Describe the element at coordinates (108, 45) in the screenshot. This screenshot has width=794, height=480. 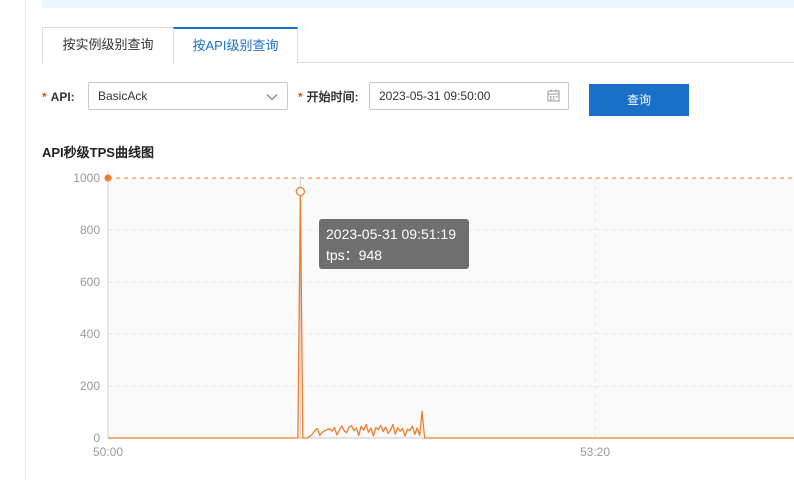
I see `tab-instance-level: 按实例级别查询` at that location.